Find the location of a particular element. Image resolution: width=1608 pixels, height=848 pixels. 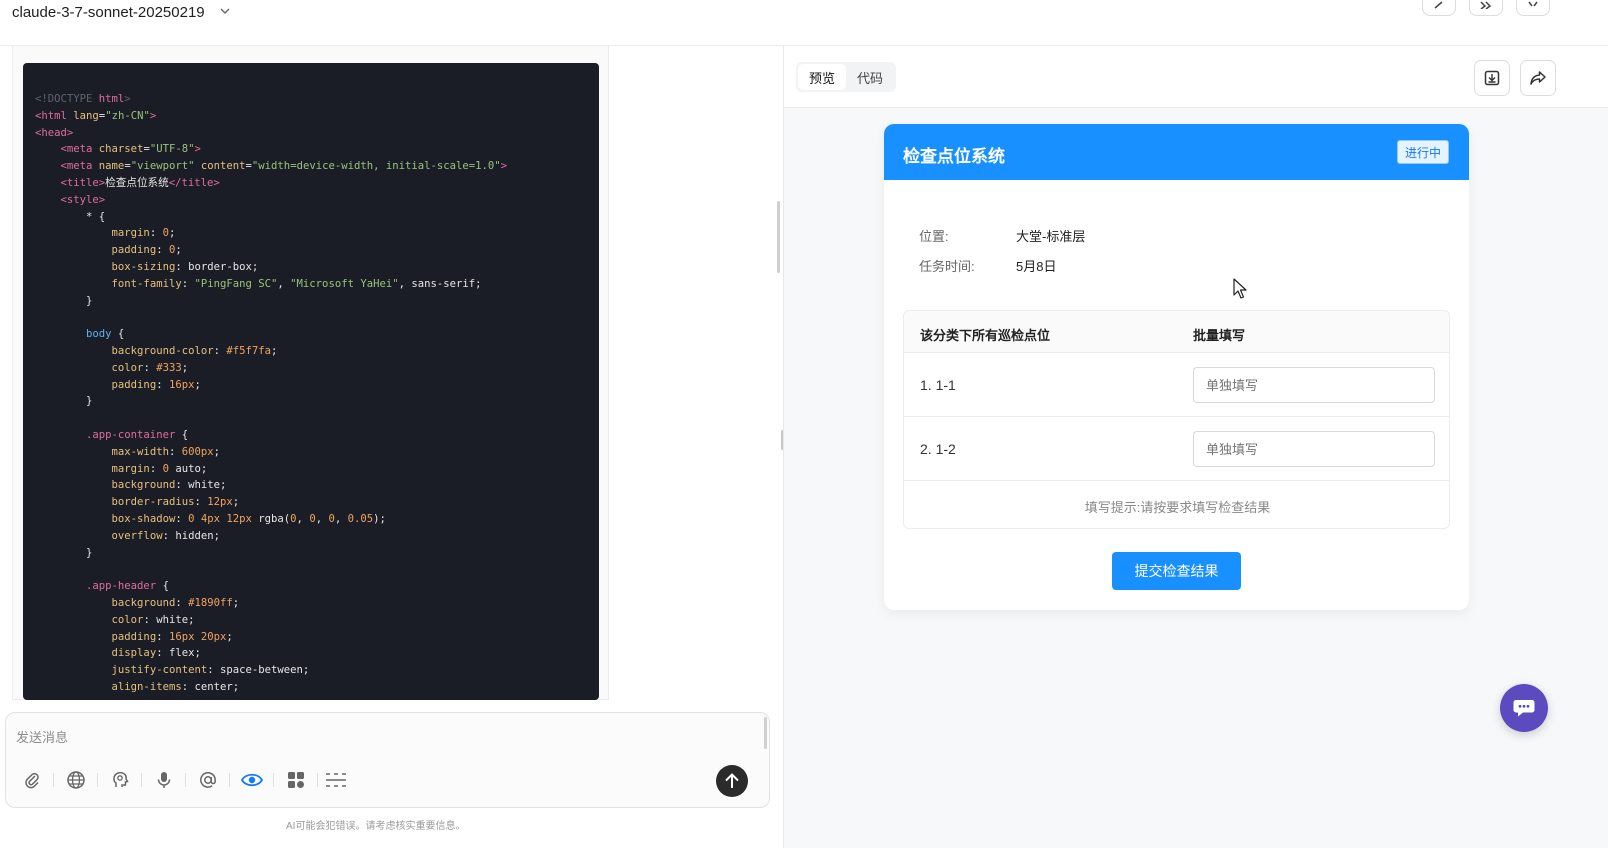

more-options-button is located at coordinates (336, 780).